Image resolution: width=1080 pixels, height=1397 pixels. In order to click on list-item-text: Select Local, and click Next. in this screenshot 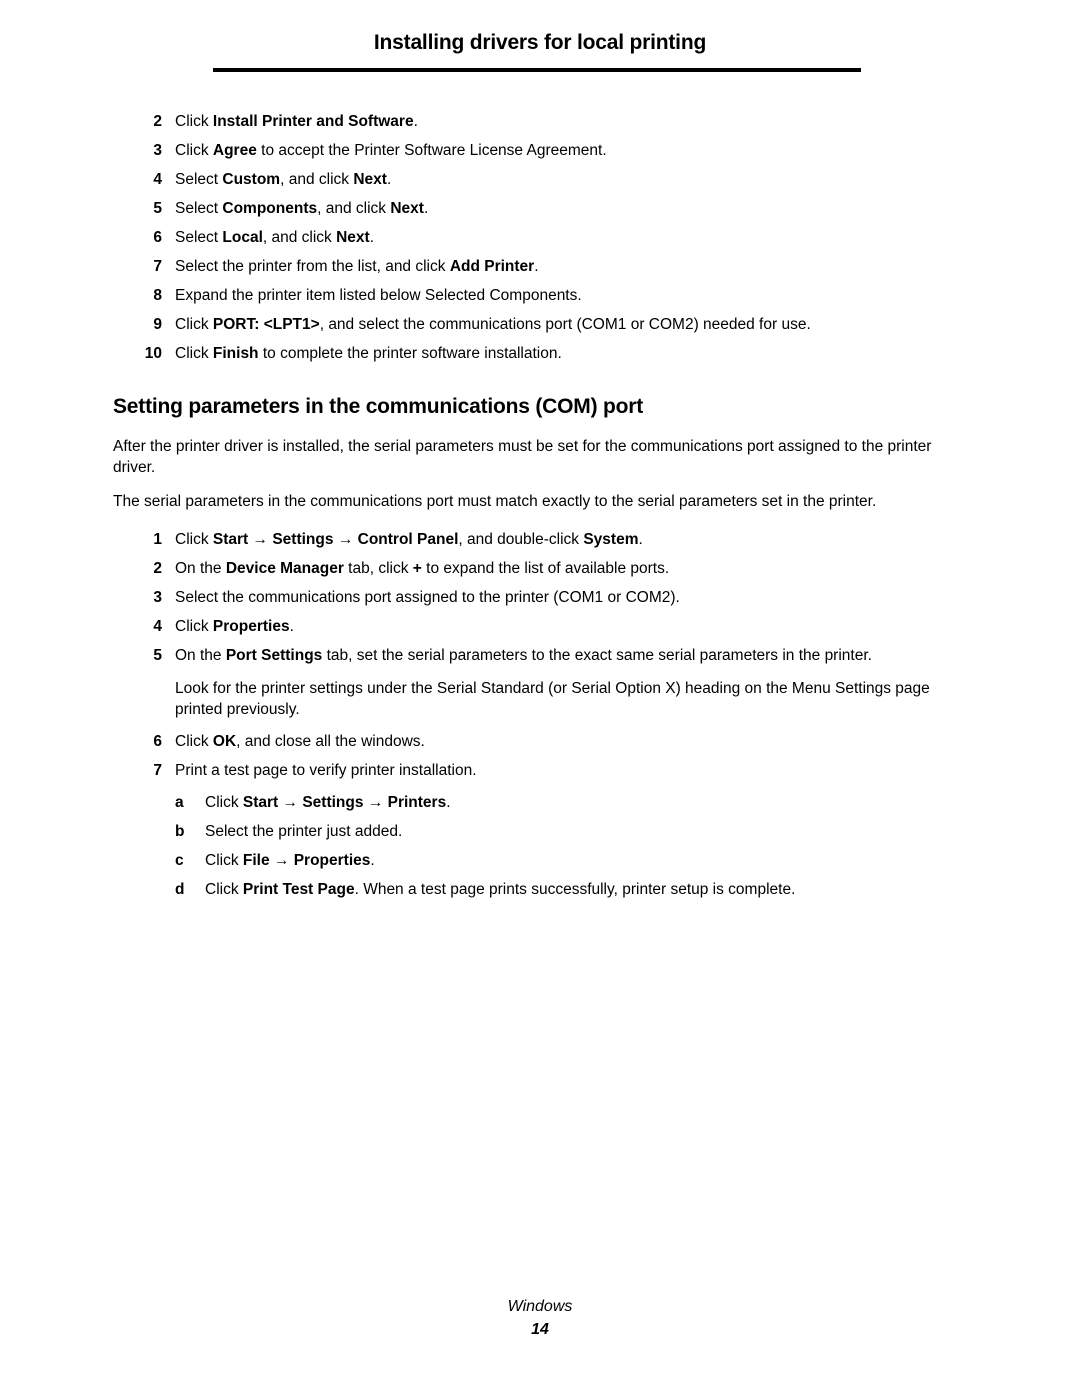, I will do `click(275, 237)`.